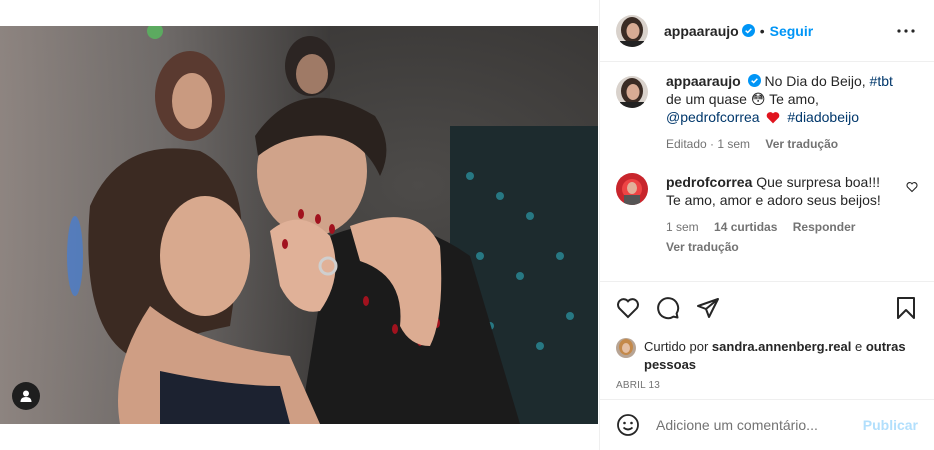 Image resolution: width=934 pixels, height=450 pixels. I want to click on liked-by-and: e, so click(858, 346).